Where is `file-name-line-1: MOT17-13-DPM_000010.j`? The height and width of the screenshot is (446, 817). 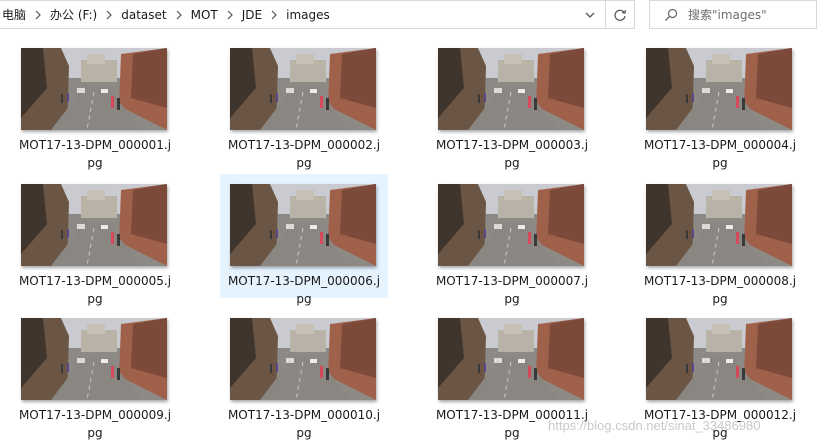
file-name-line-1: MOT17-13-DPM_000010.j is located at coordinates (304, 415).